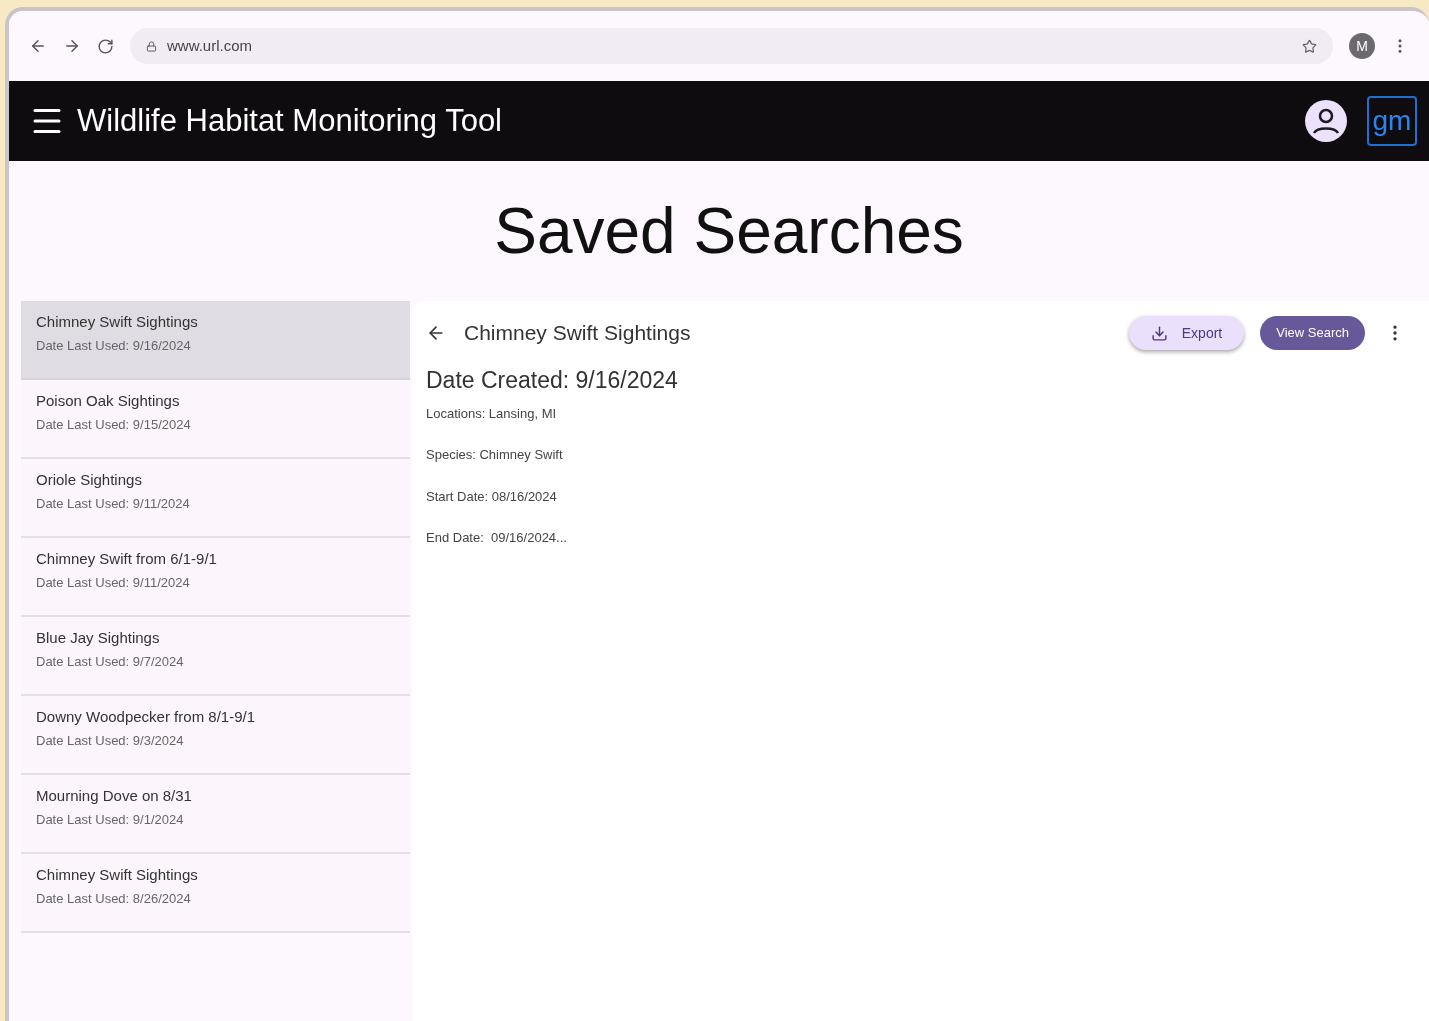 Image resolution: width=1429 pixels, height=1021 pixels. I want to click on search-name: Oriole Sightings, so click(89, 480).